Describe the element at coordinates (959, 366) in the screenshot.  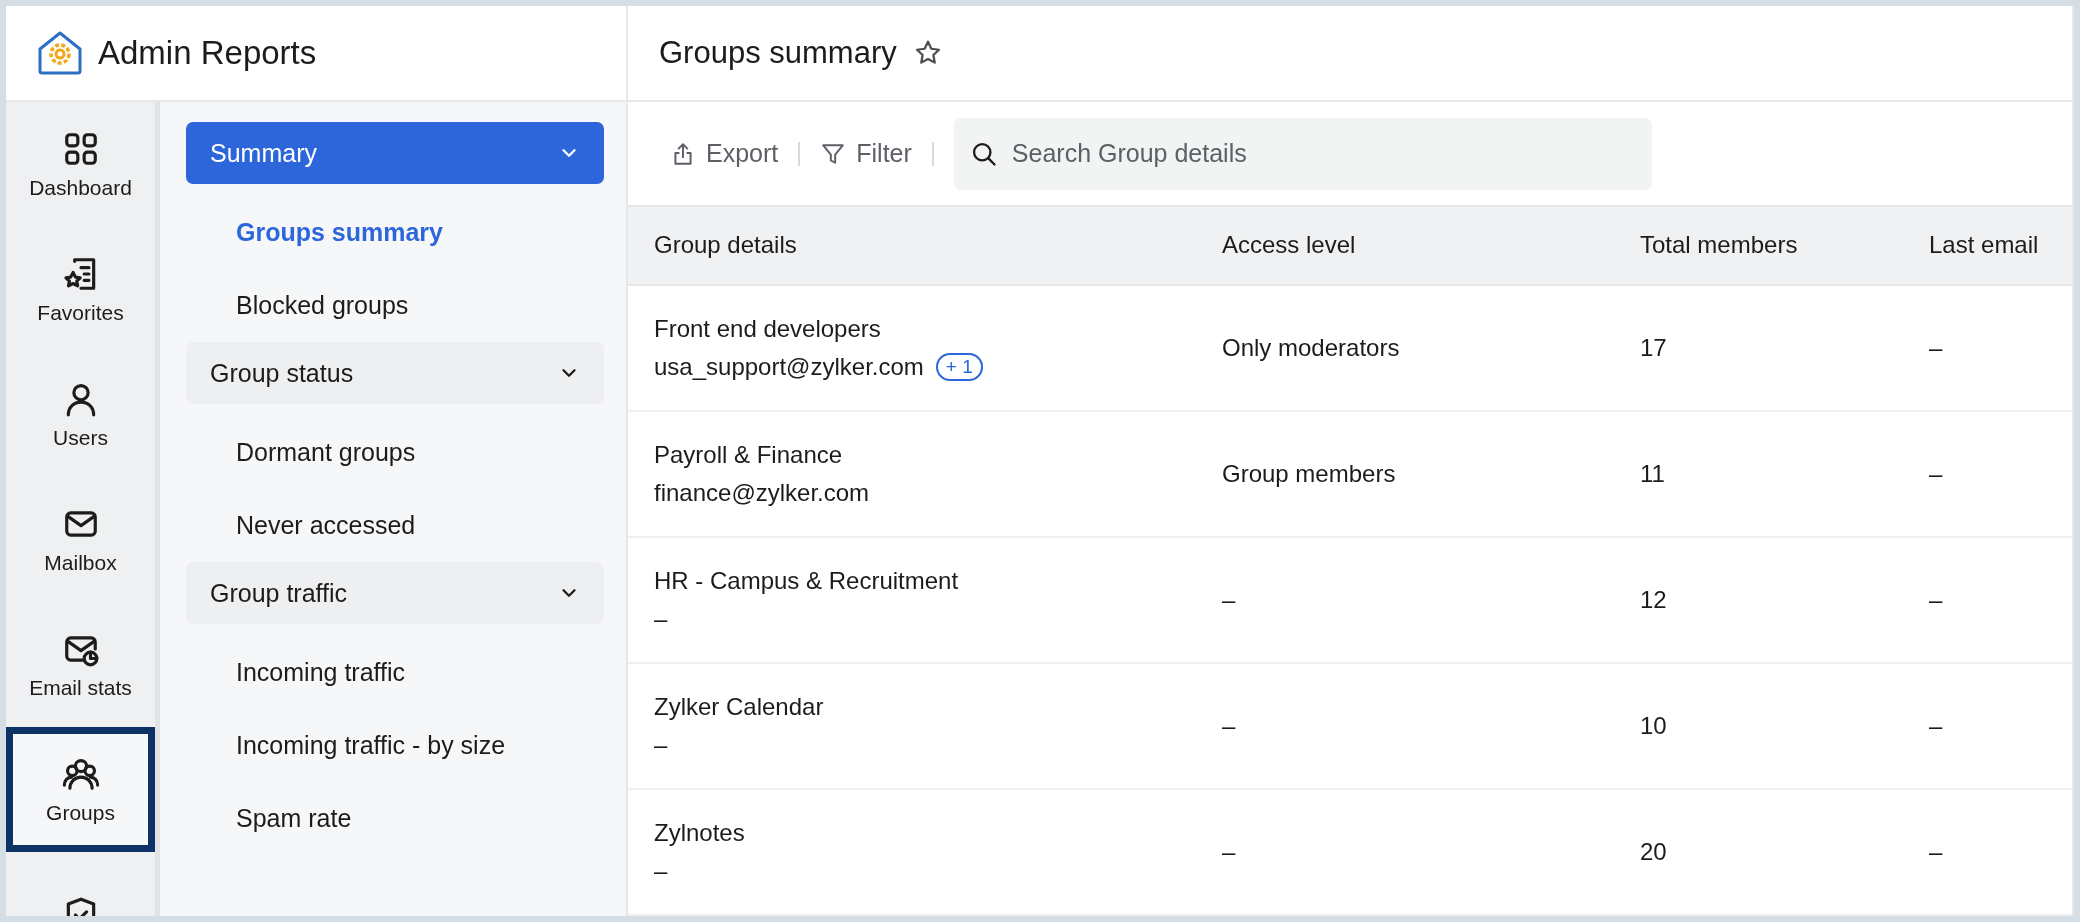
I see `count-badge: + 1` at that location.